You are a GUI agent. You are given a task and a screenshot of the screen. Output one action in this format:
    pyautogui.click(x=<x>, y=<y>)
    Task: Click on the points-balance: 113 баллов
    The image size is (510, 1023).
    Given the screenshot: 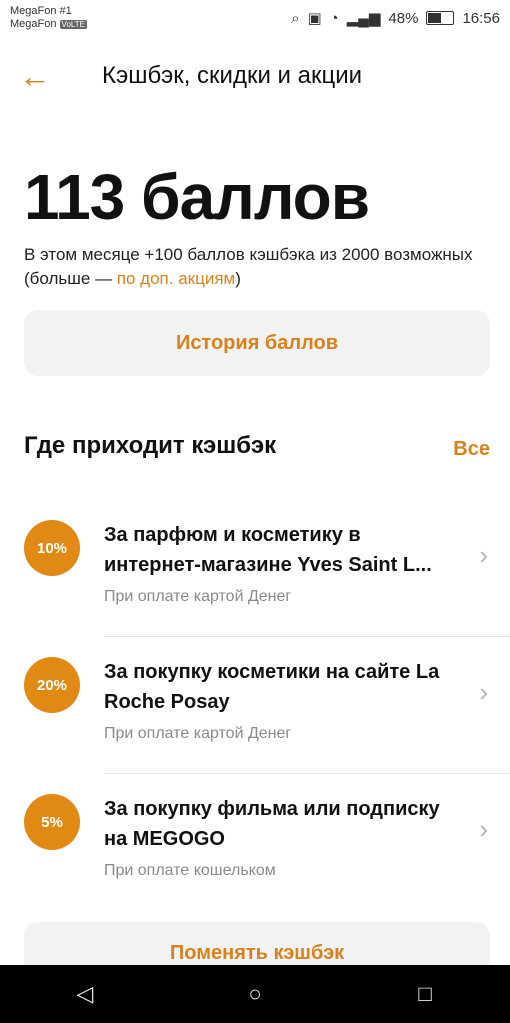 What is the action you would take?
    pyautogui.click(x=197, y=197)
    